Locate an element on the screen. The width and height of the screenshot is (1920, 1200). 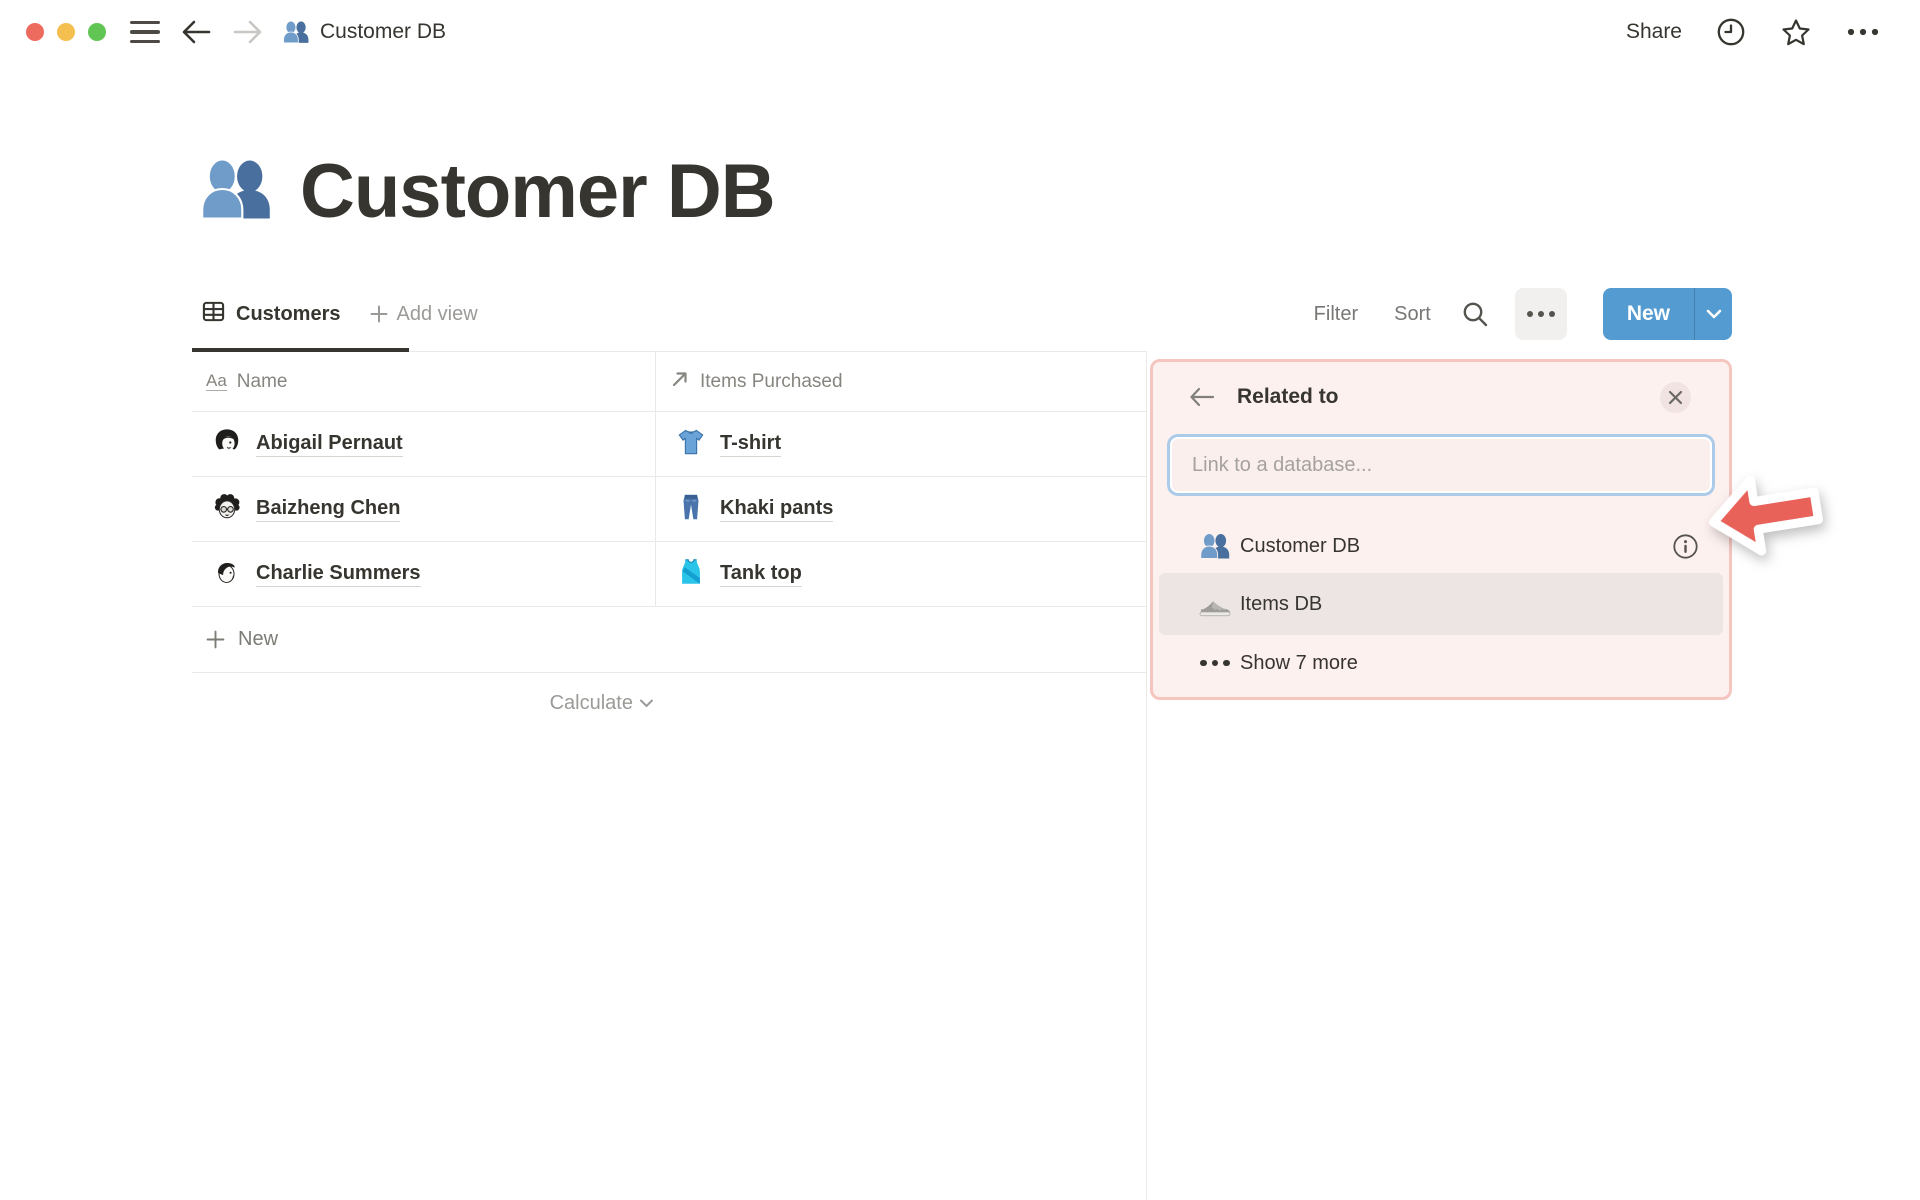
item-cell: T-shirt is located at coordinates (901, 444).